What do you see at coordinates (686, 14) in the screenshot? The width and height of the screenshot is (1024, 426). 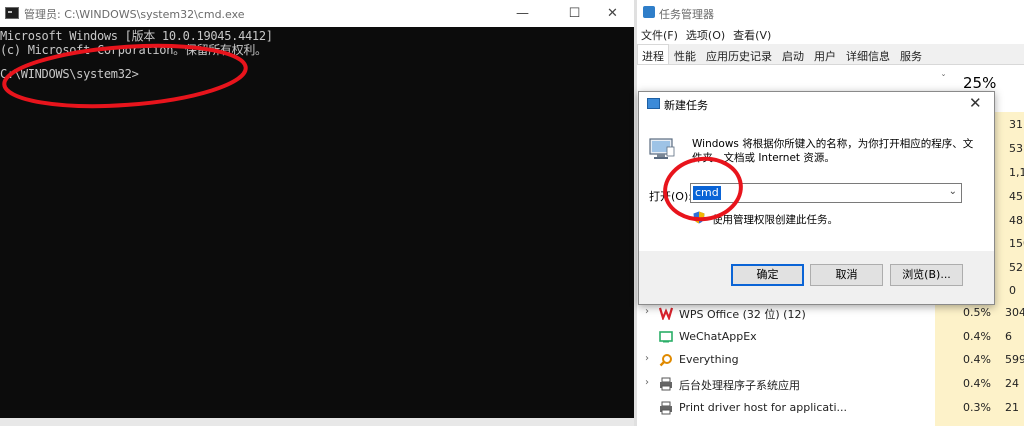 I see `task-manager-title: 任务管理器` at bounding box center [686, 14].